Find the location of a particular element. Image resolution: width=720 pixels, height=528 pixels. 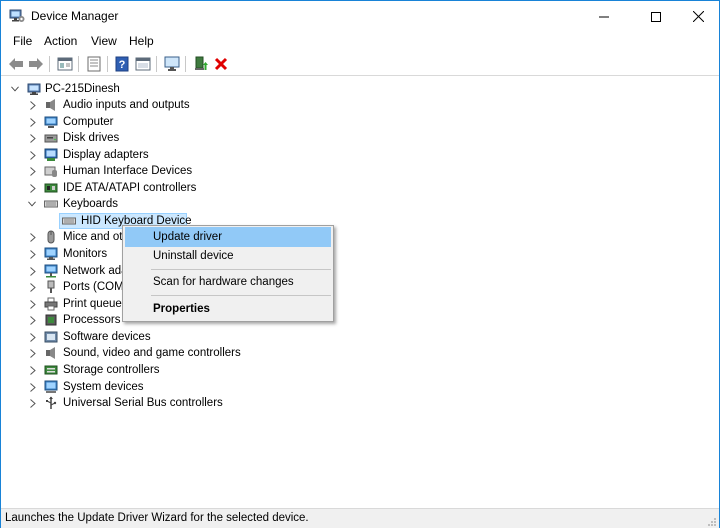

show-hide-icon is located at coordinates (94, 64).